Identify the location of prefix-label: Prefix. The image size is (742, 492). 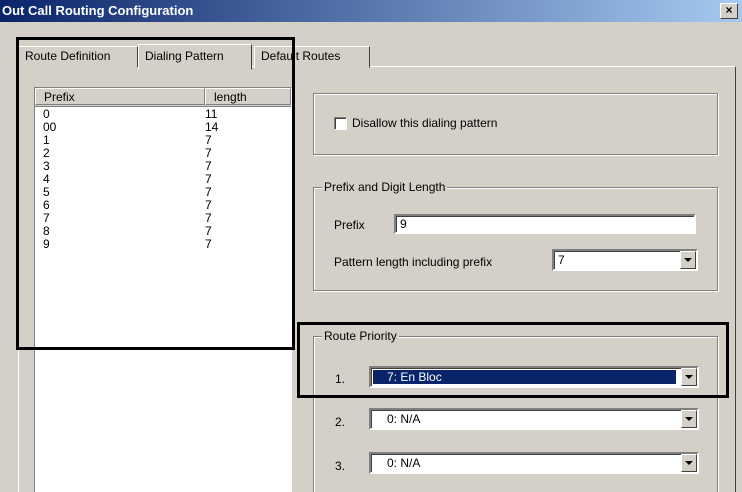
(349, 225).